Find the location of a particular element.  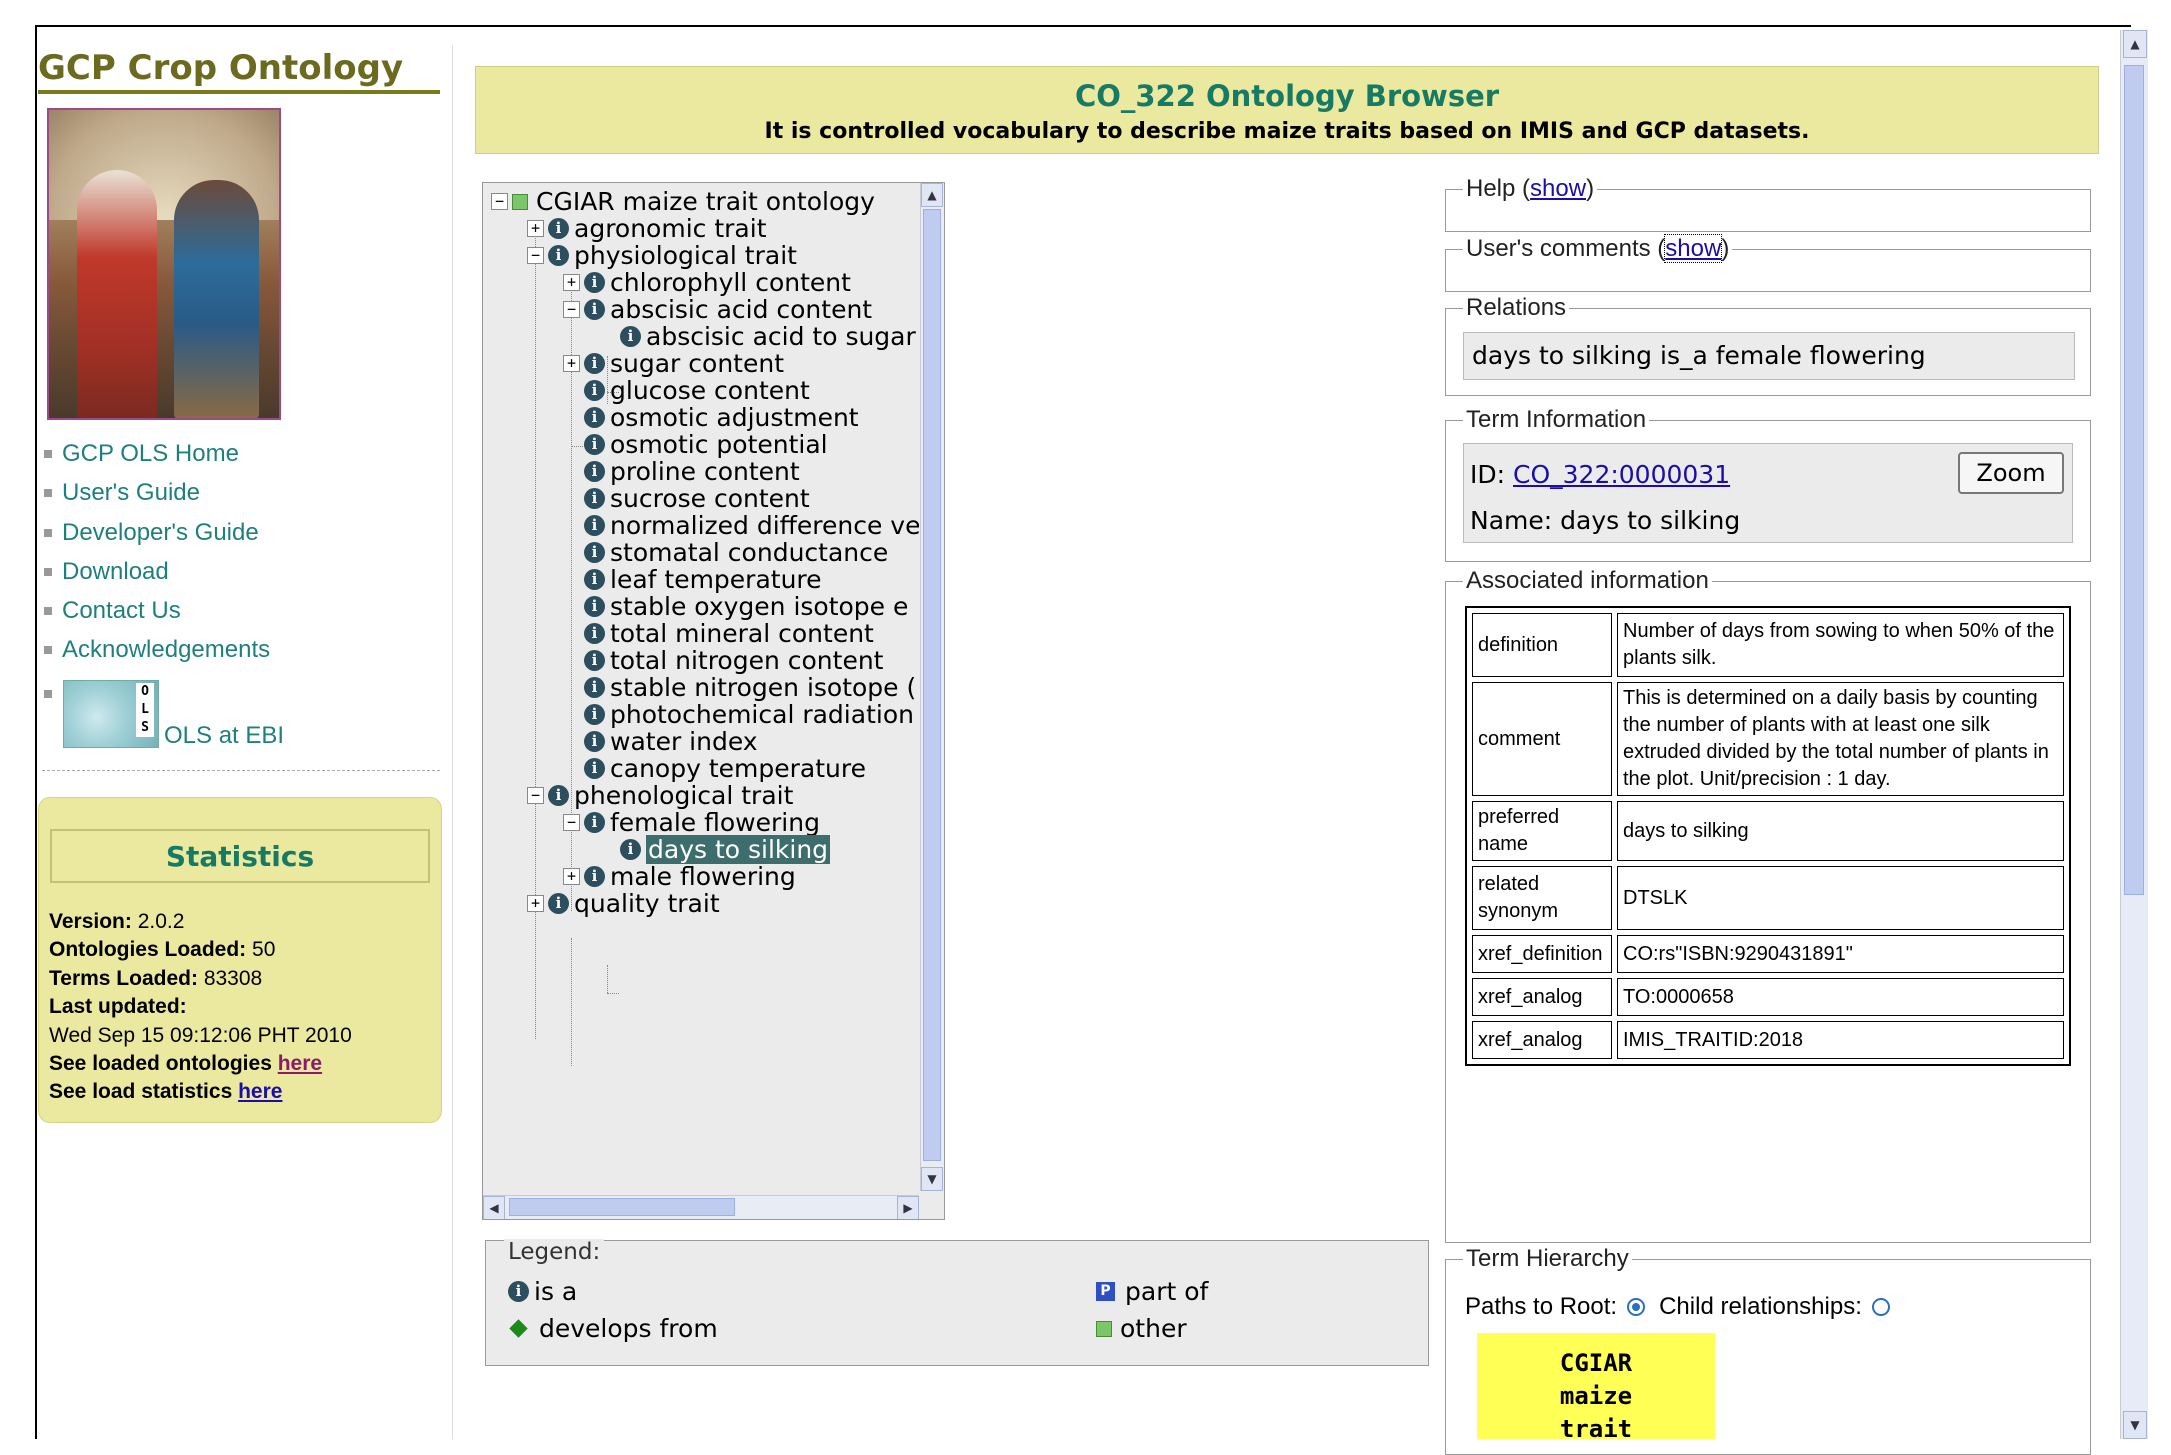

column-divider is located at coordinates (452, 742).